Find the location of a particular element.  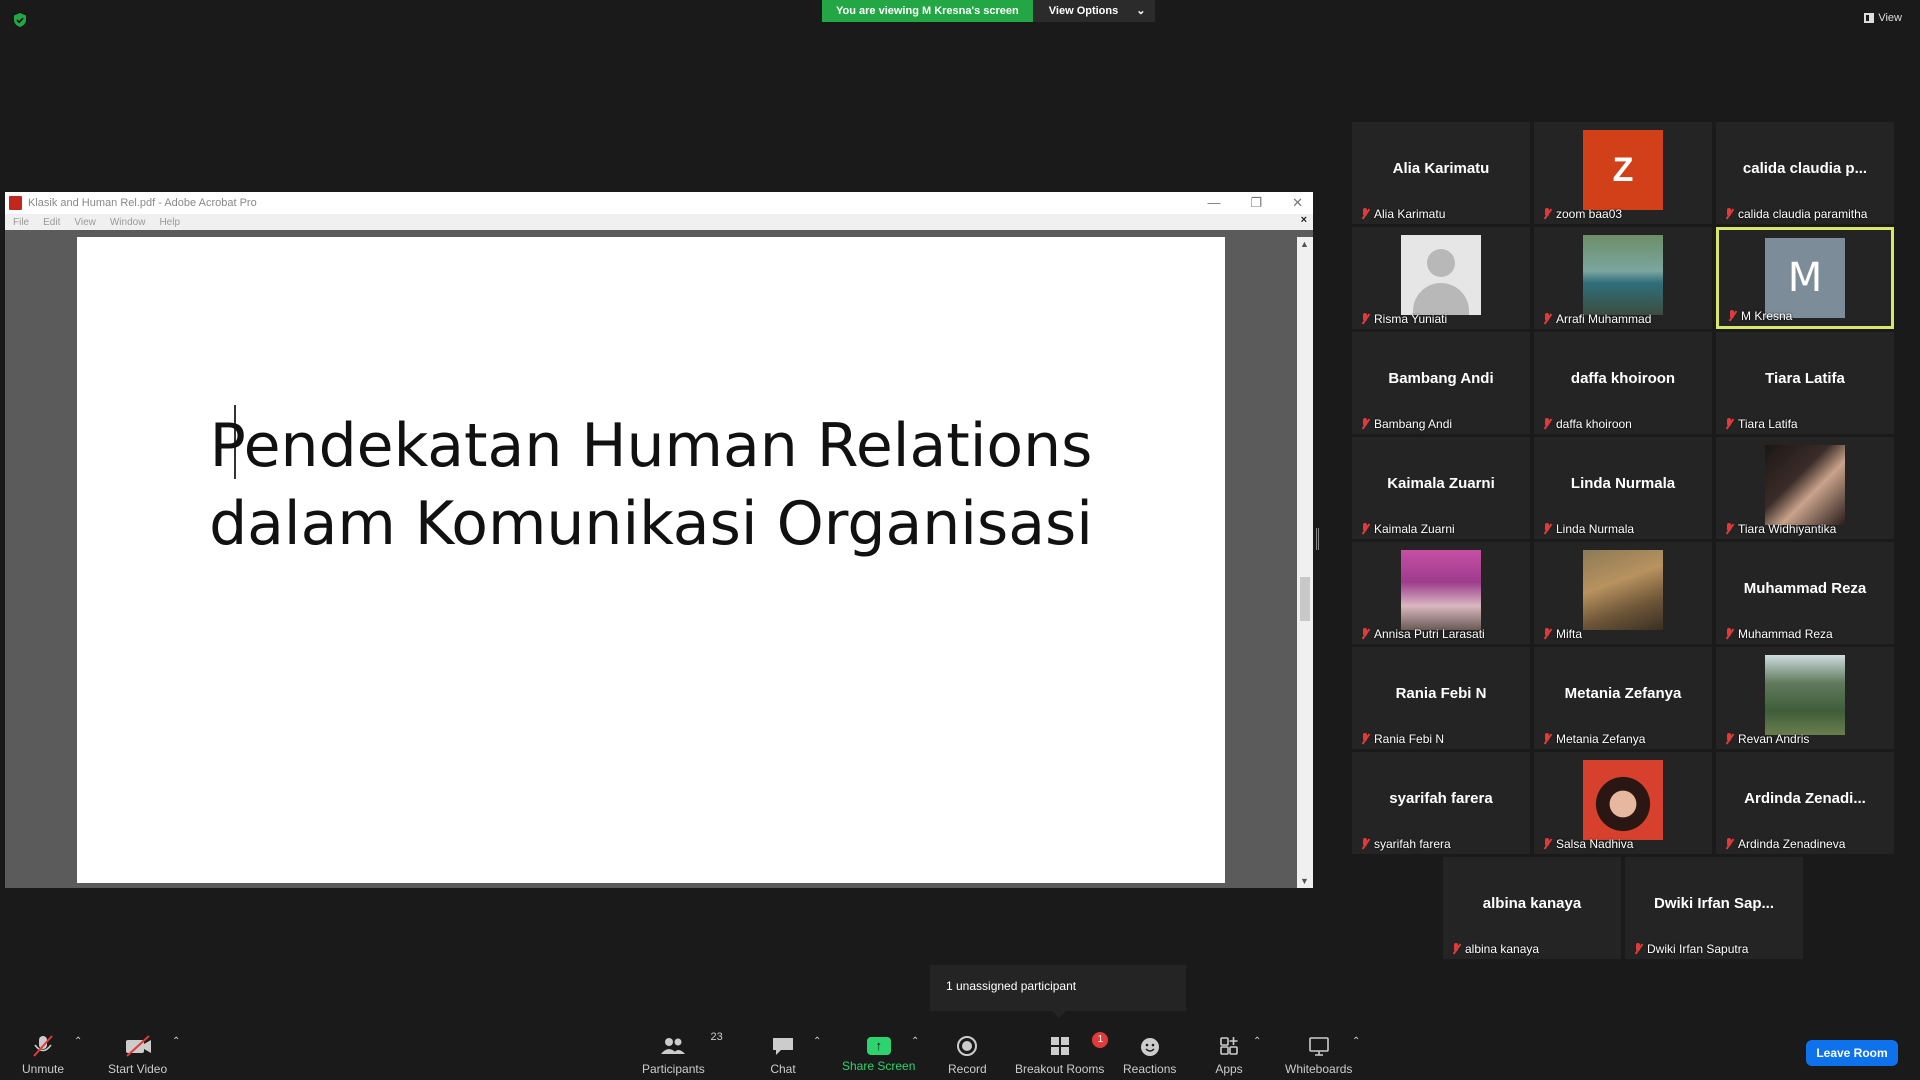

participant-tile: syarifah farera syarifah farera is located at coordinates (1441, 803).